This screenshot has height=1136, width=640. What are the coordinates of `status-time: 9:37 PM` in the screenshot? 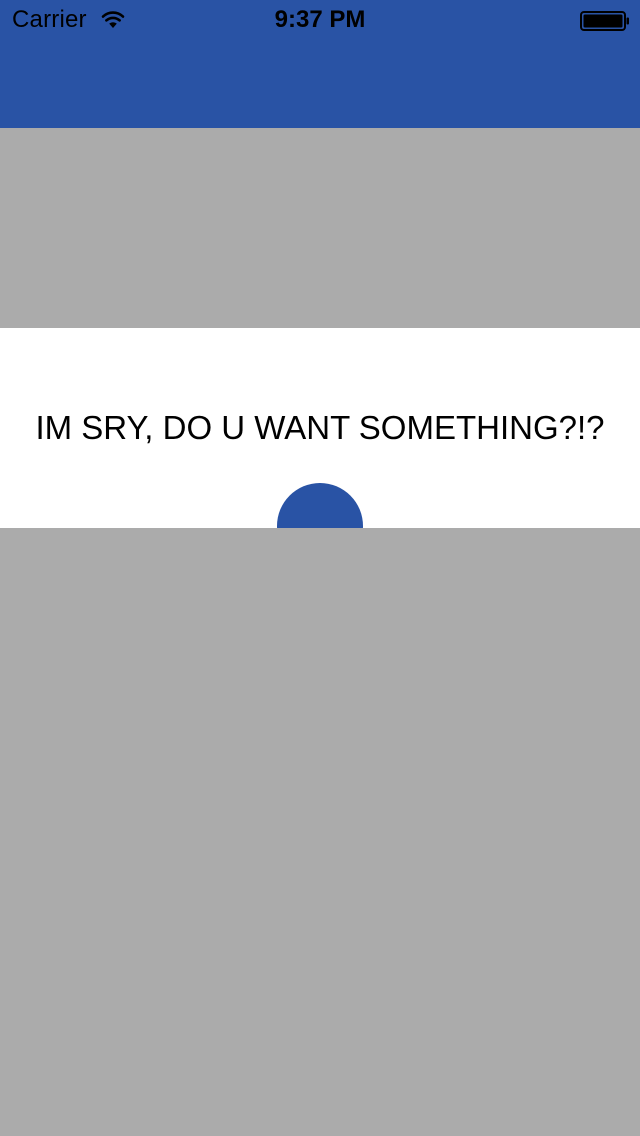 It's located at (320, 19).